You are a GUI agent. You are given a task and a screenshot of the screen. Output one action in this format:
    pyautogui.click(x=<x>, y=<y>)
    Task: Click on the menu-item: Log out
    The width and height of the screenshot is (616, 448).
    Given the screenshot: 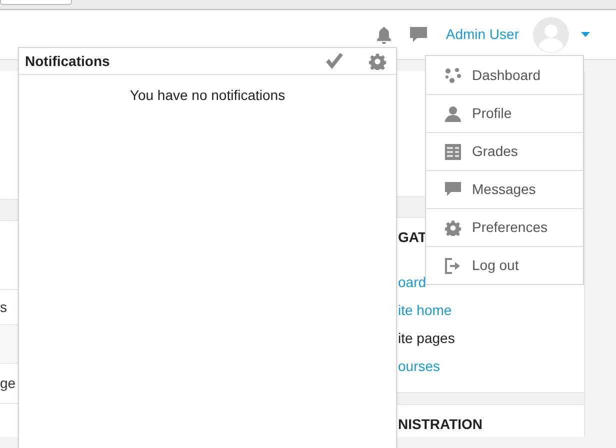 What is the action you would take?
    pyautogui.click(x=504, y=265)
    